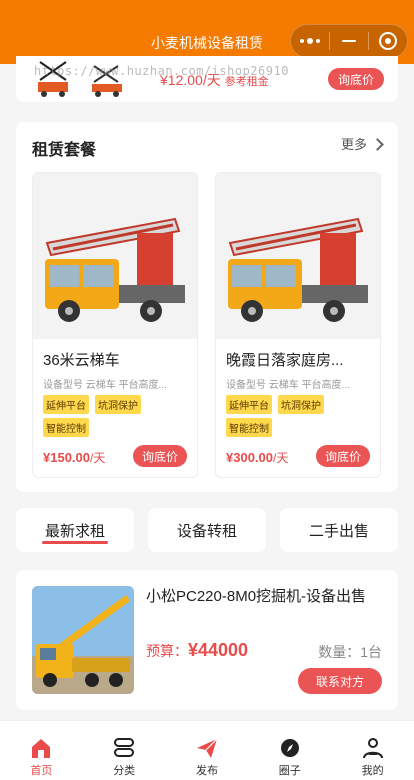 This screenshot has width=414, height=780. Describe the element at coordinates (64, 150) in the screenshot. I see `section-title: 租赁套餐` at that location.